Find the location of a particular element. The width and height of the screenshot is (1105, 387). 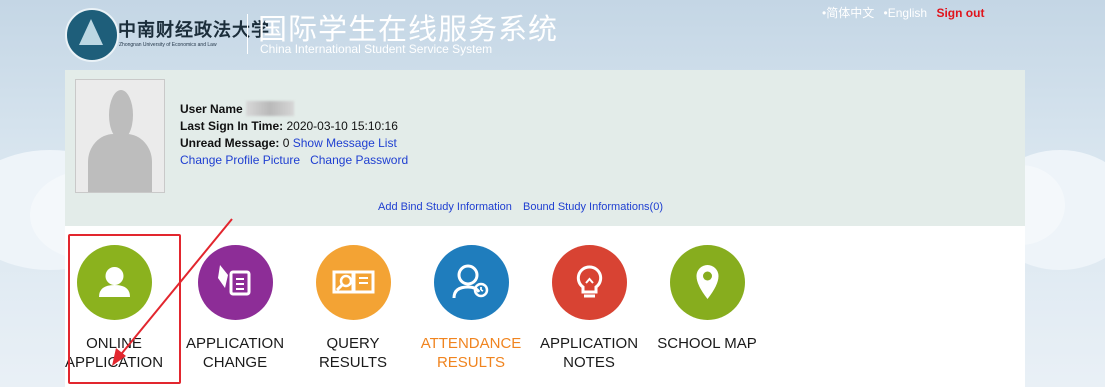

tile-label: SCHOOL MAP is located at coordinates (707, 343).